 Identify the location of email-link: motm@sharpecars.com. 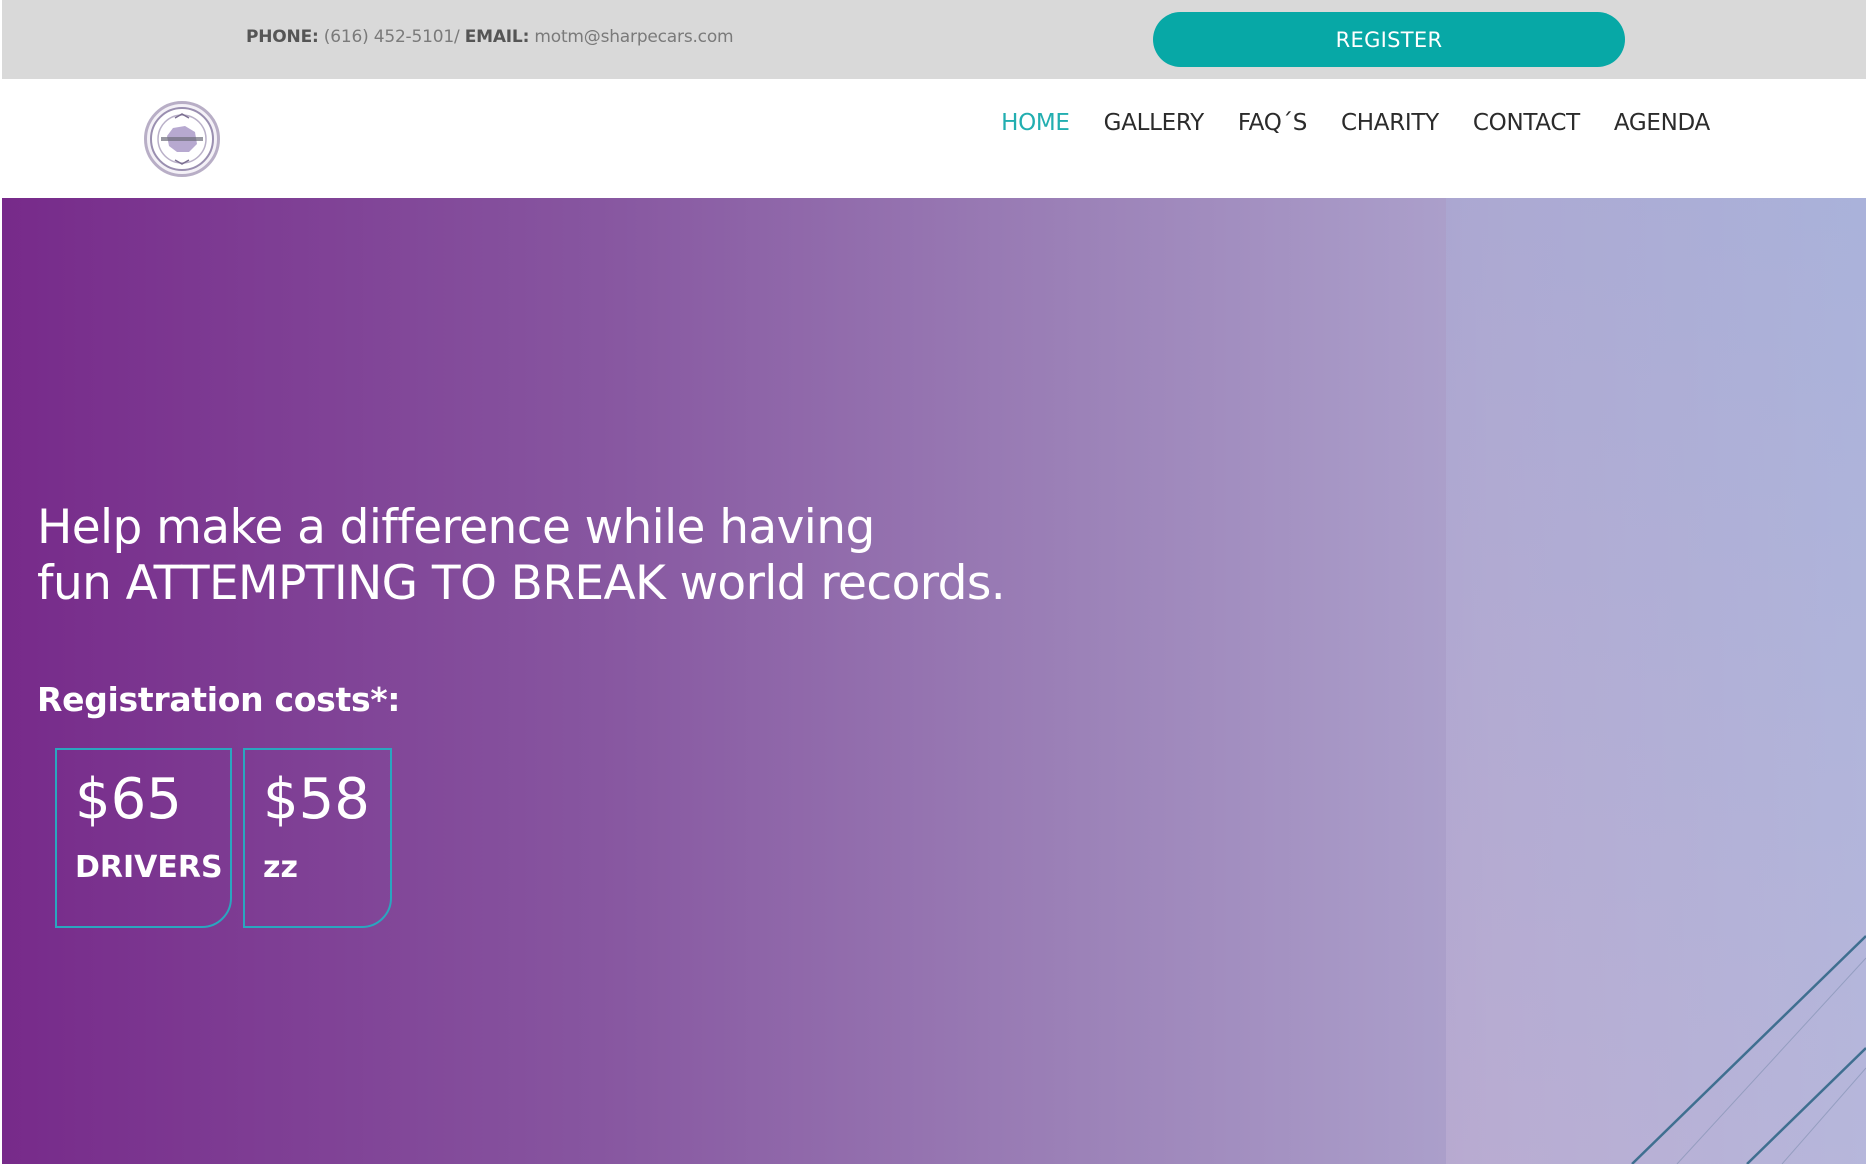
(633, 37).